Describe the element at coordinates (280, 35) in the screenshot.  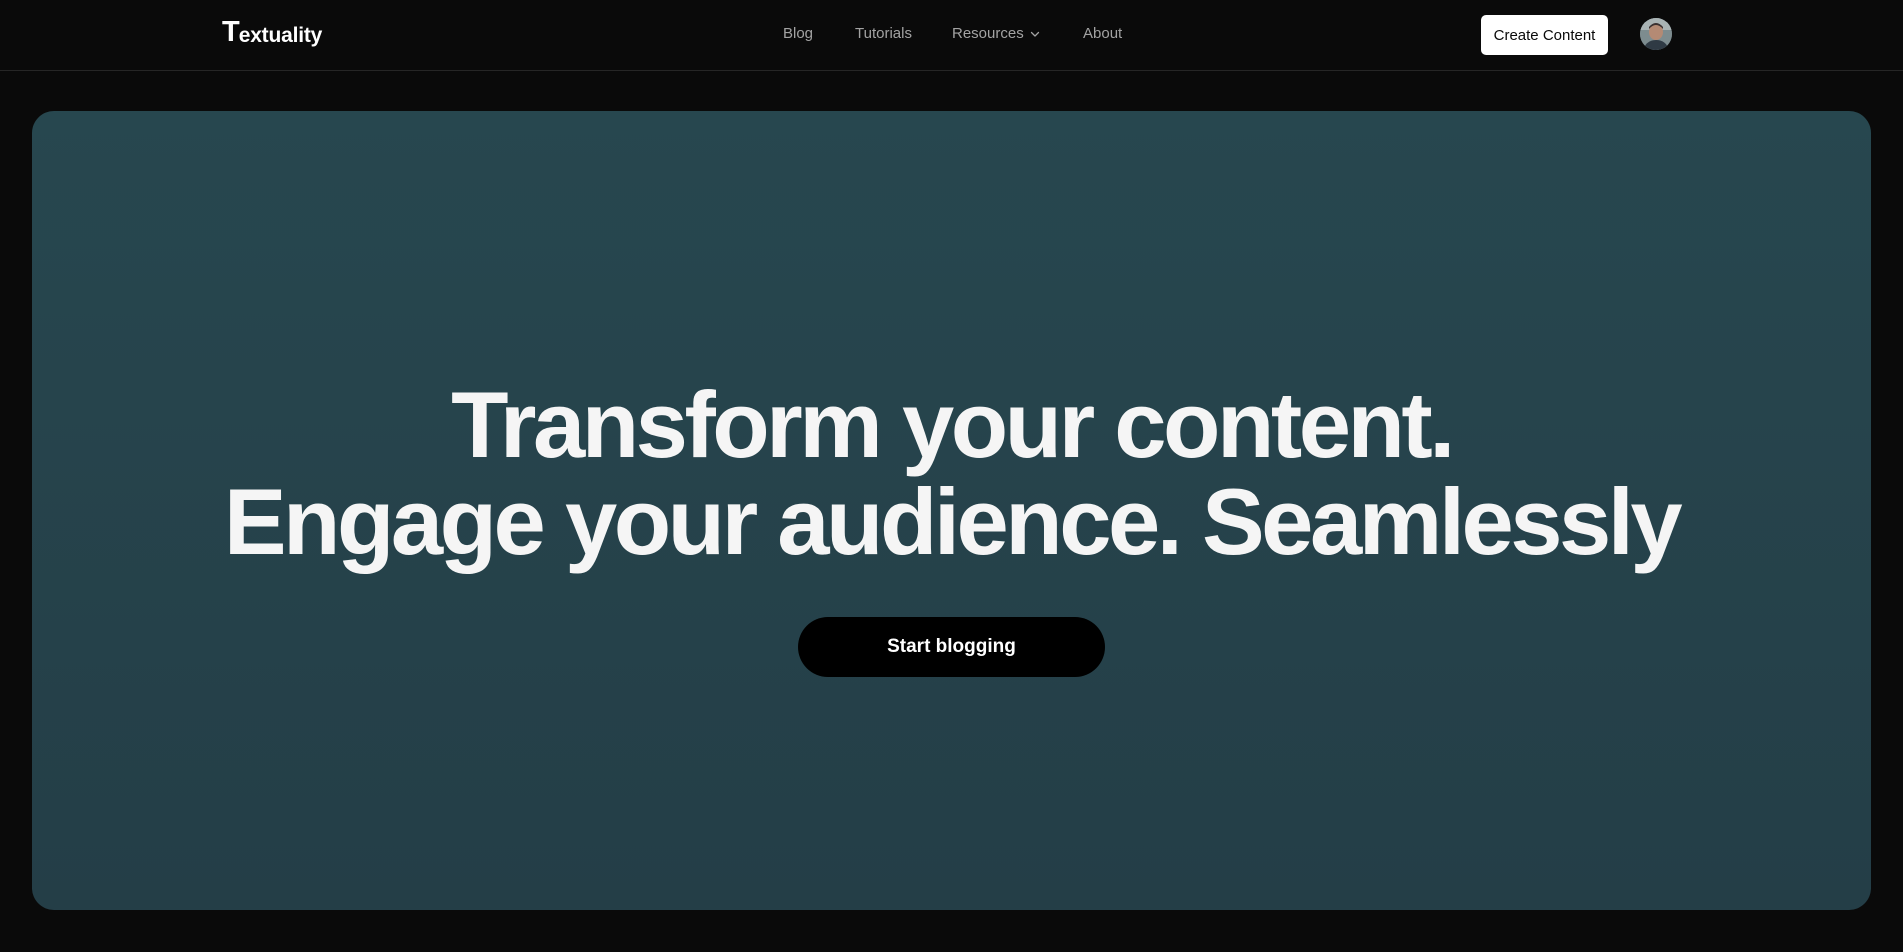
I see `brand-logo-text: extuality` at that location.